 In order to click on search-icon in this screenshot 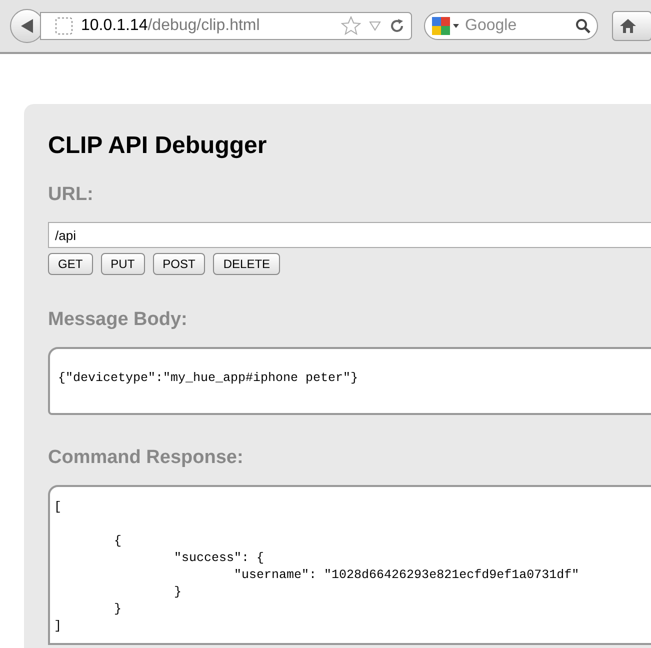, I will do `click(583, 26)`.